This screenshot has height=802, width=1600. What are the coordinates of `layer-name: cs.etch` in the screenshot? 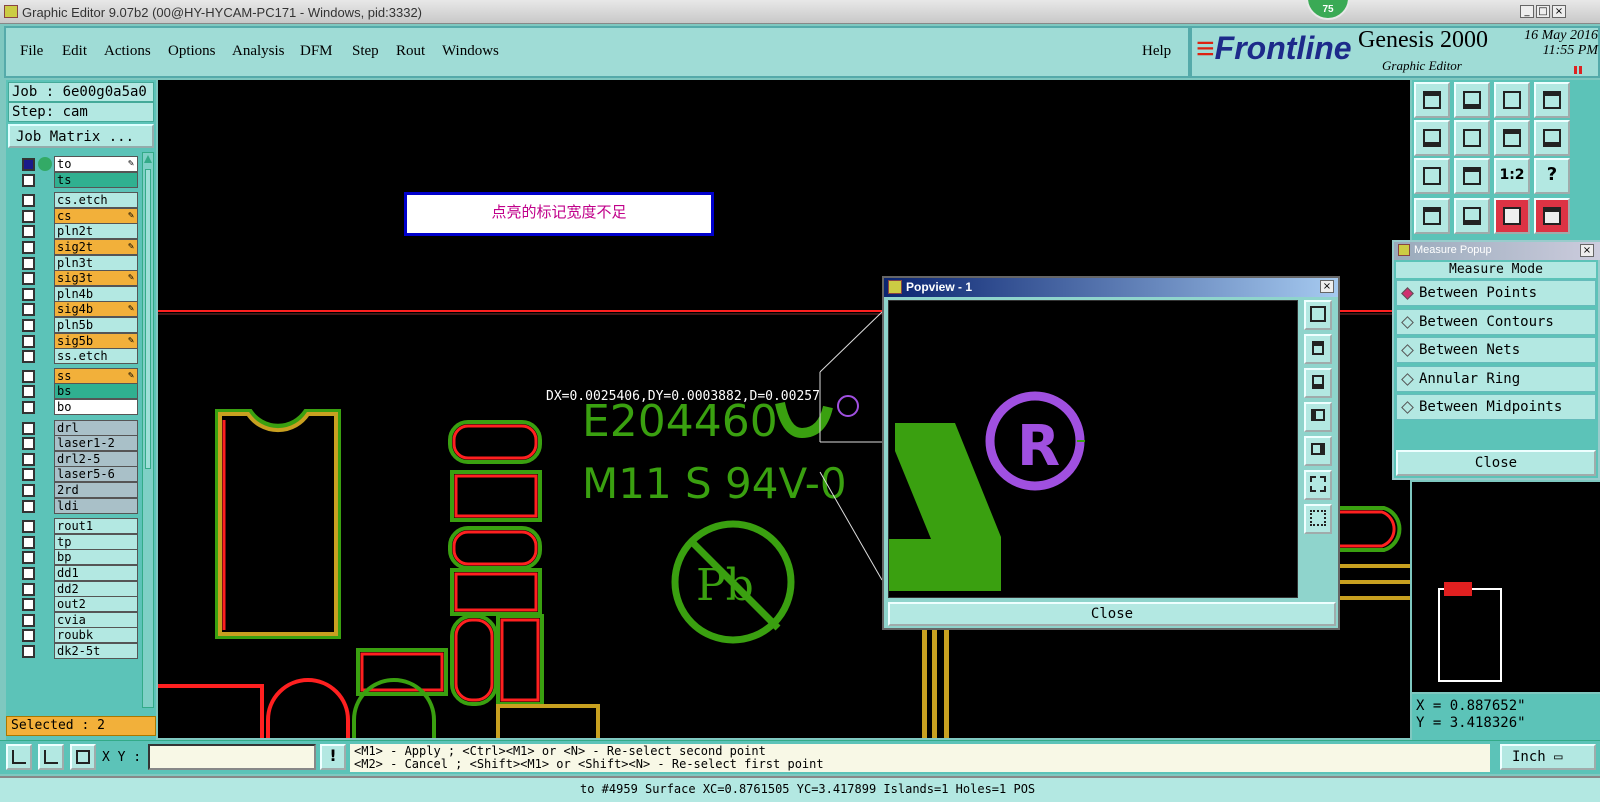 It's located at (96, 200).